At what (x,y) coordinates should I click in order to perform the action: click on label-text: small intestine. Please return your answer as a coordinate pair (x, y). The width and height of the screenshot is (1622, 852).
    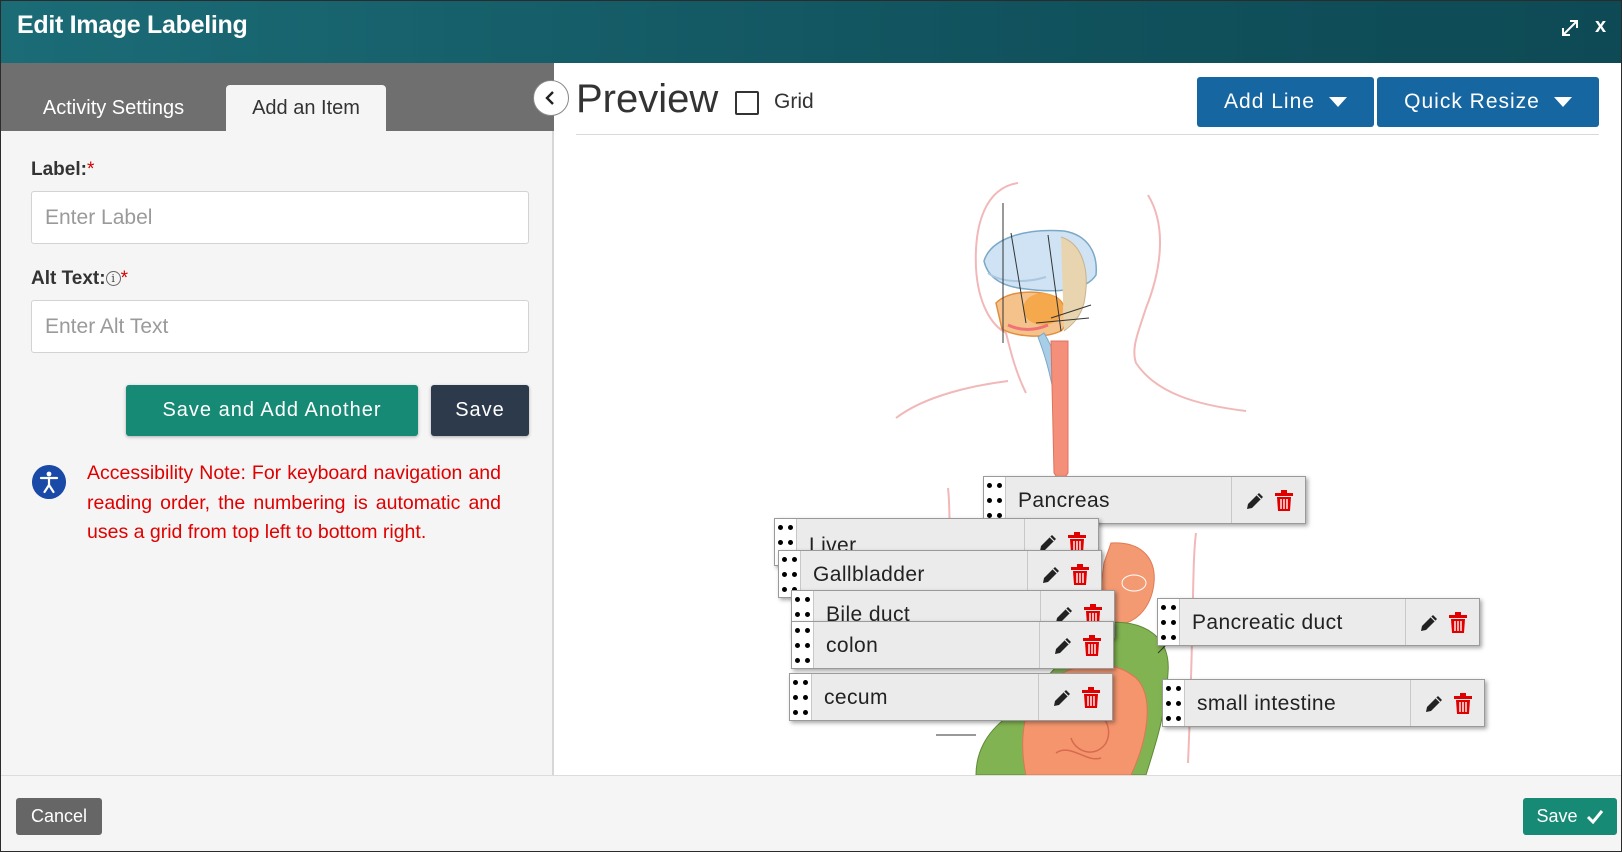
    Looking at the image, I should click on (1267, 703).